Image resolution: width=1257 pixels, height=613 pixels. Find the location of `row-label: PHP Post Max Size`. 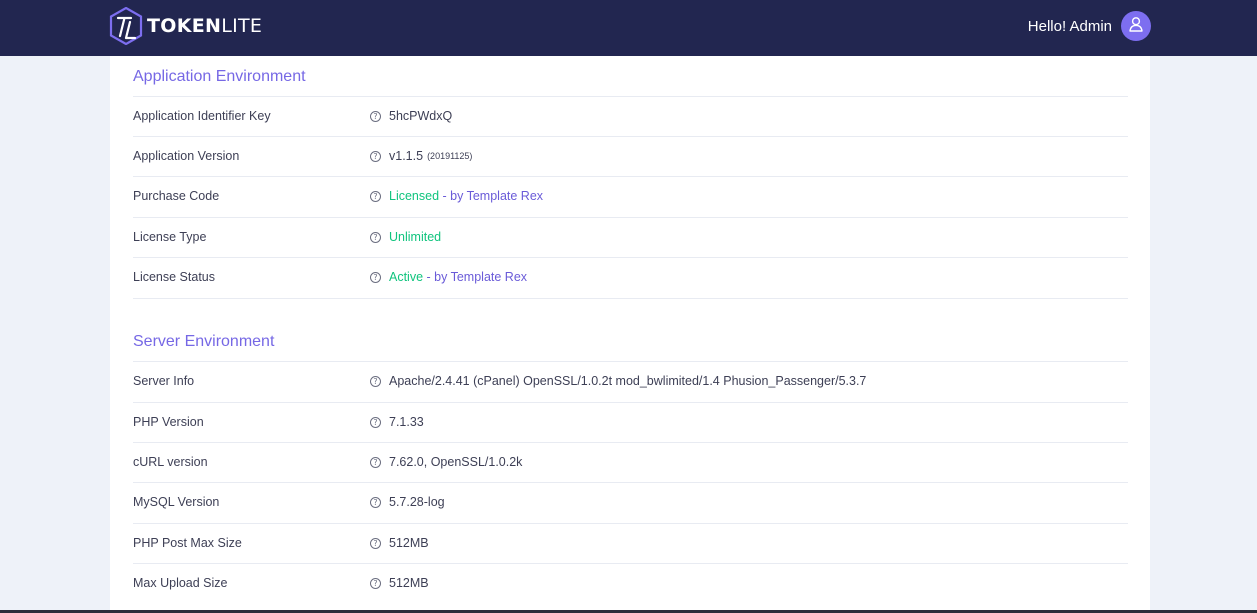

row-label: PHP Post Max Size is located at coordinates (187, 543).